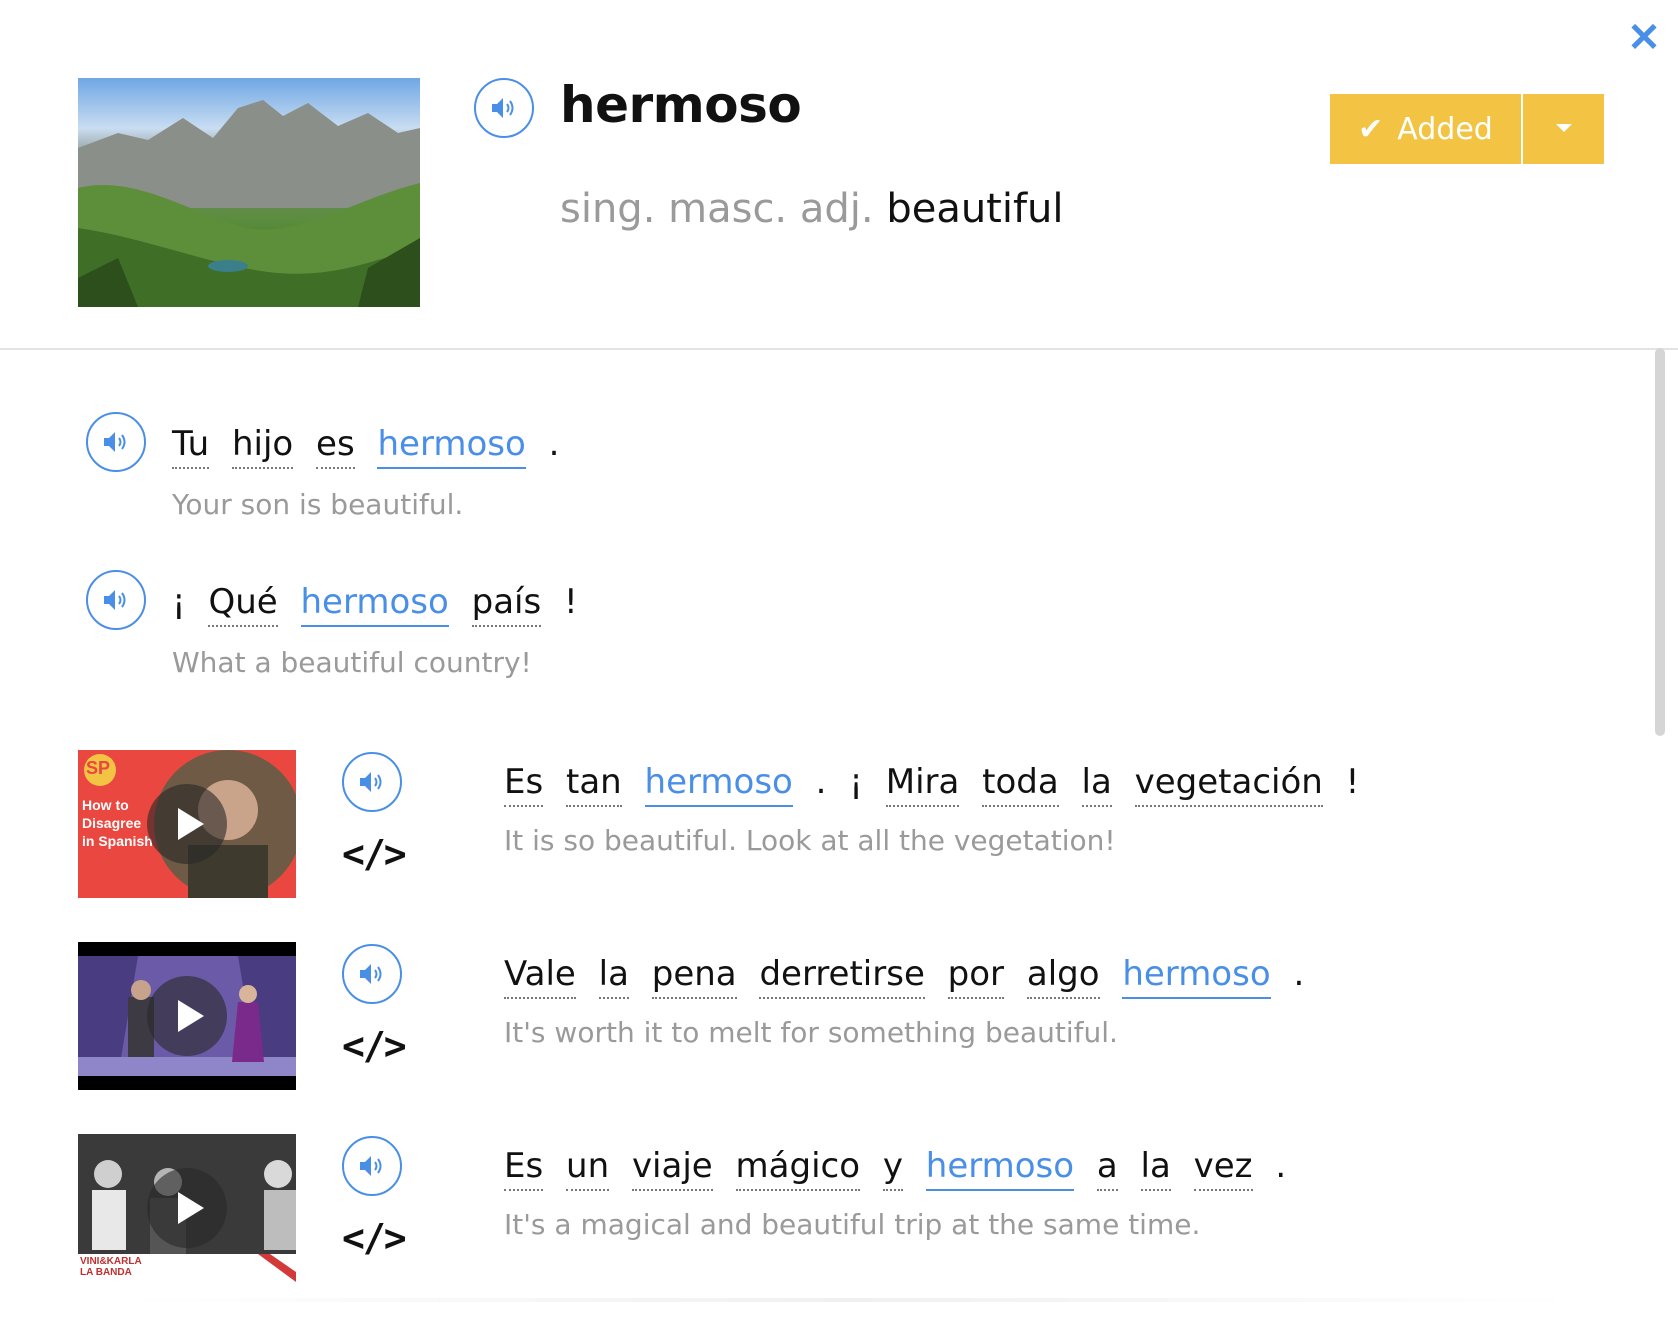  I want to click on word-token: viaje, so click(672, 1168).